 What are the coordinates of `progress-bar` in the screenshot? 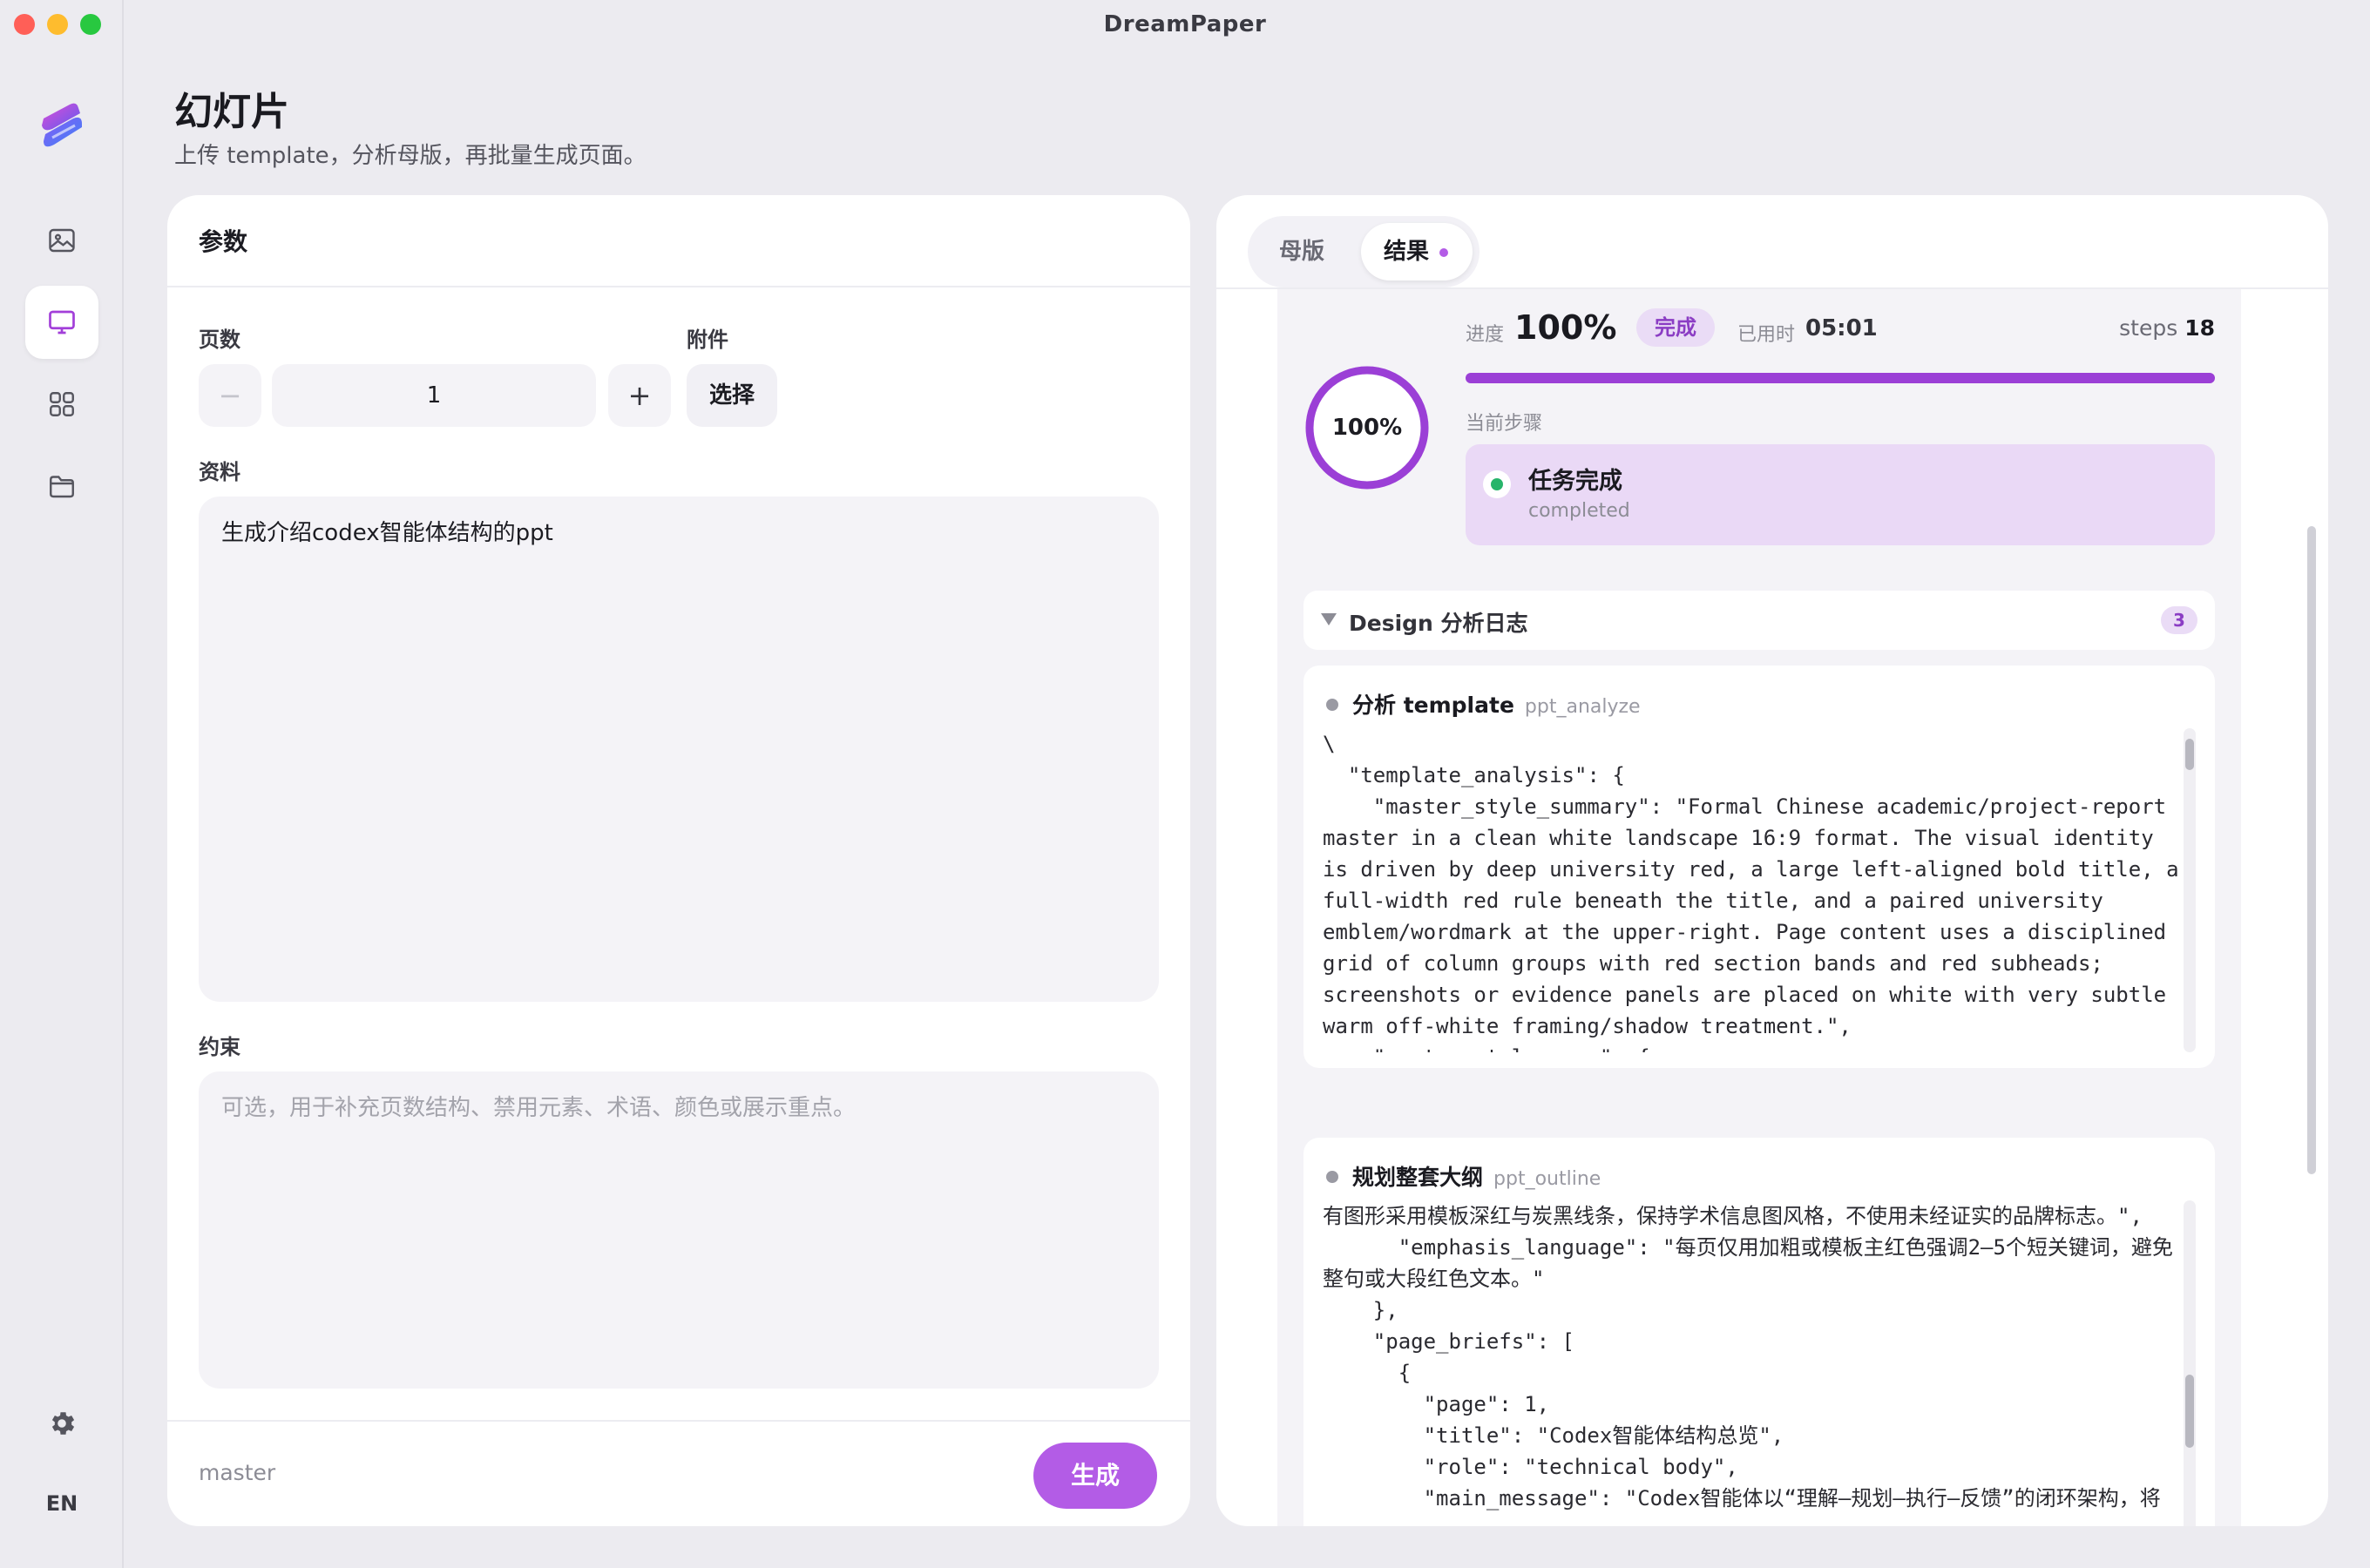 It's located at (1840, 378).